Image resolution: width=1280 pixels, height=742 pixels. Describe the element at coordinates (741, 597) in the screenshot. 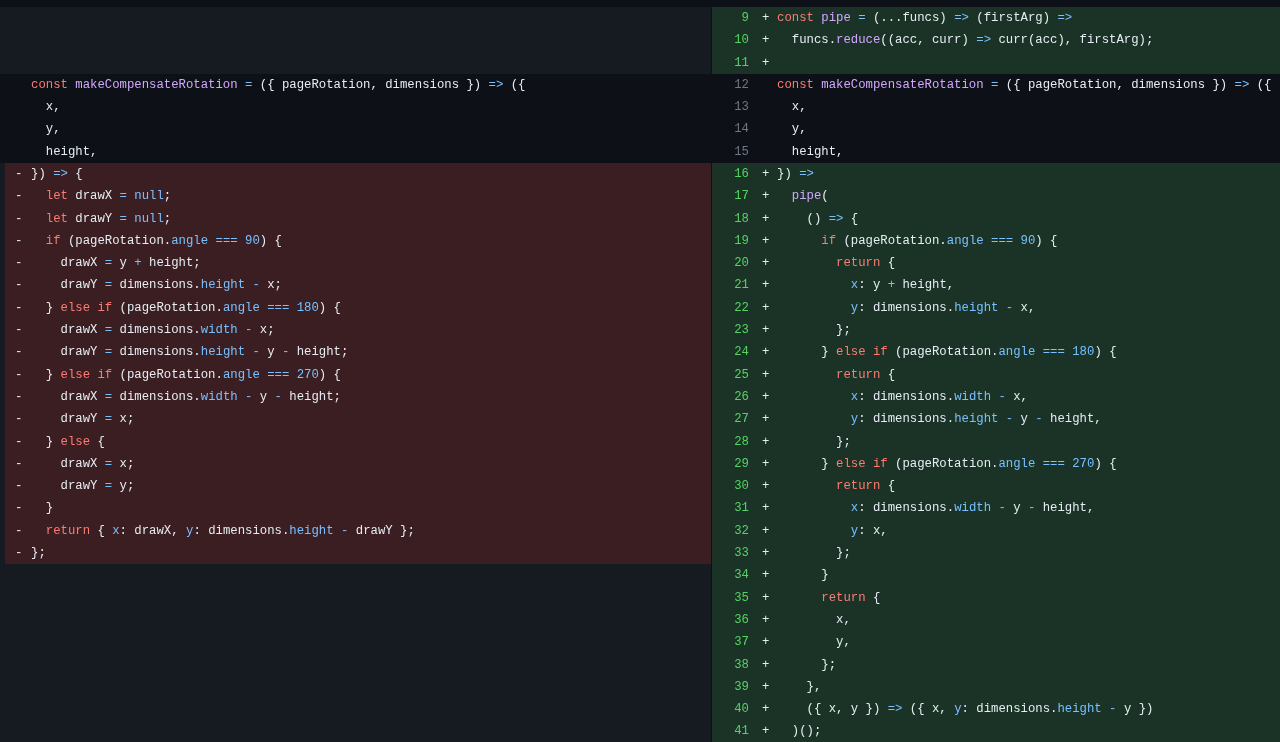

I see `line-number: 35` at that location.